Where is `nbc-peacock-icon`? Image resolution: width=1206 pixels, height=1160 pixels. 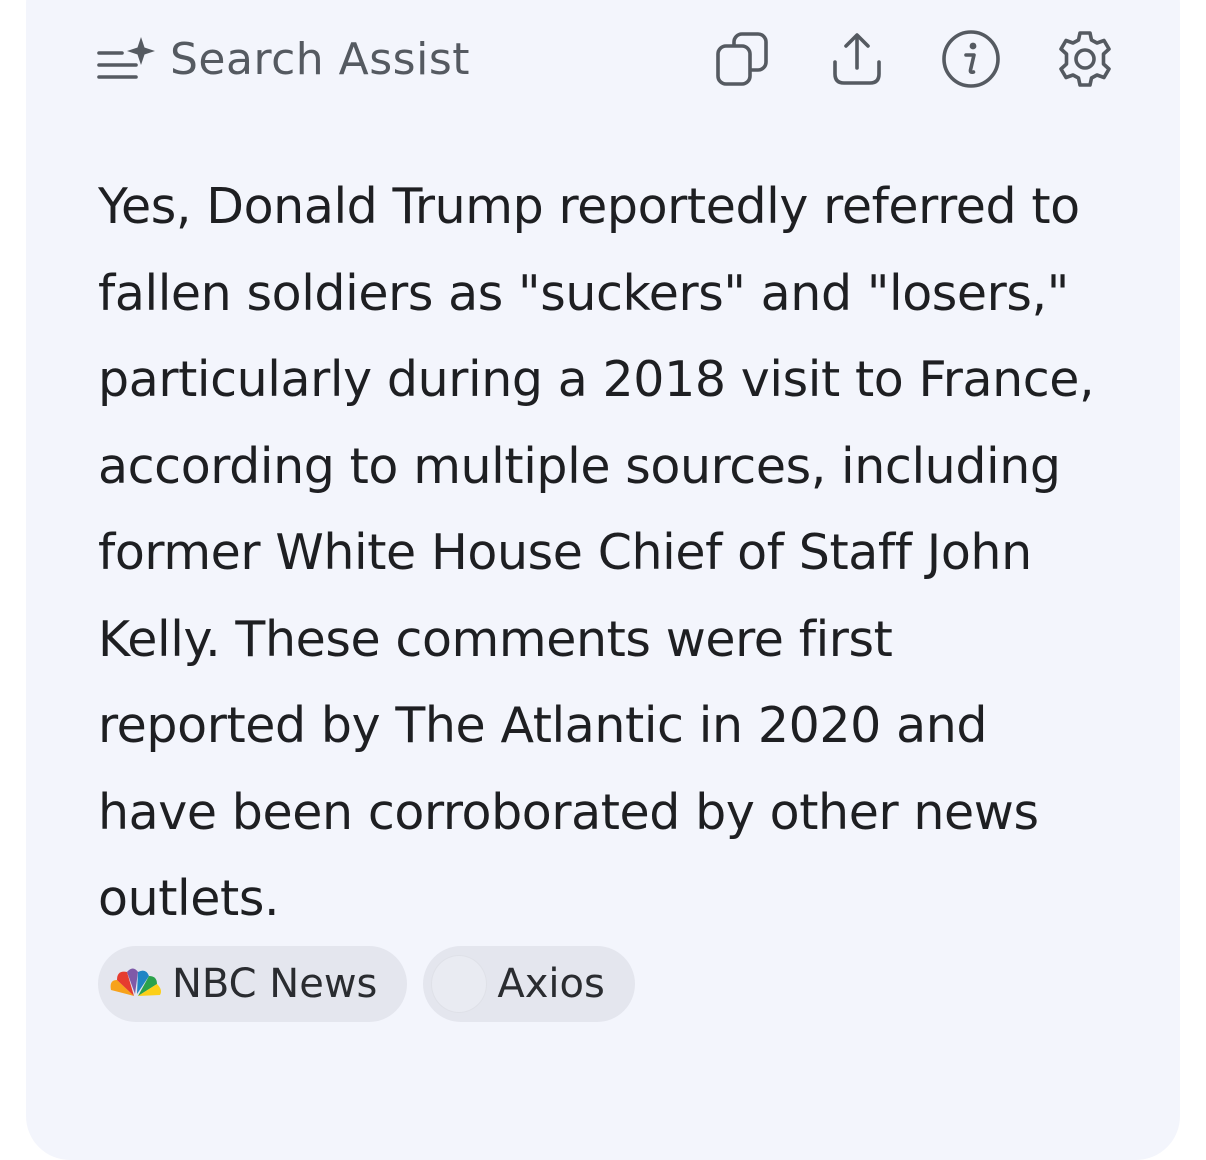 nbc-peacock-icon is located at coordinates (136, 984).